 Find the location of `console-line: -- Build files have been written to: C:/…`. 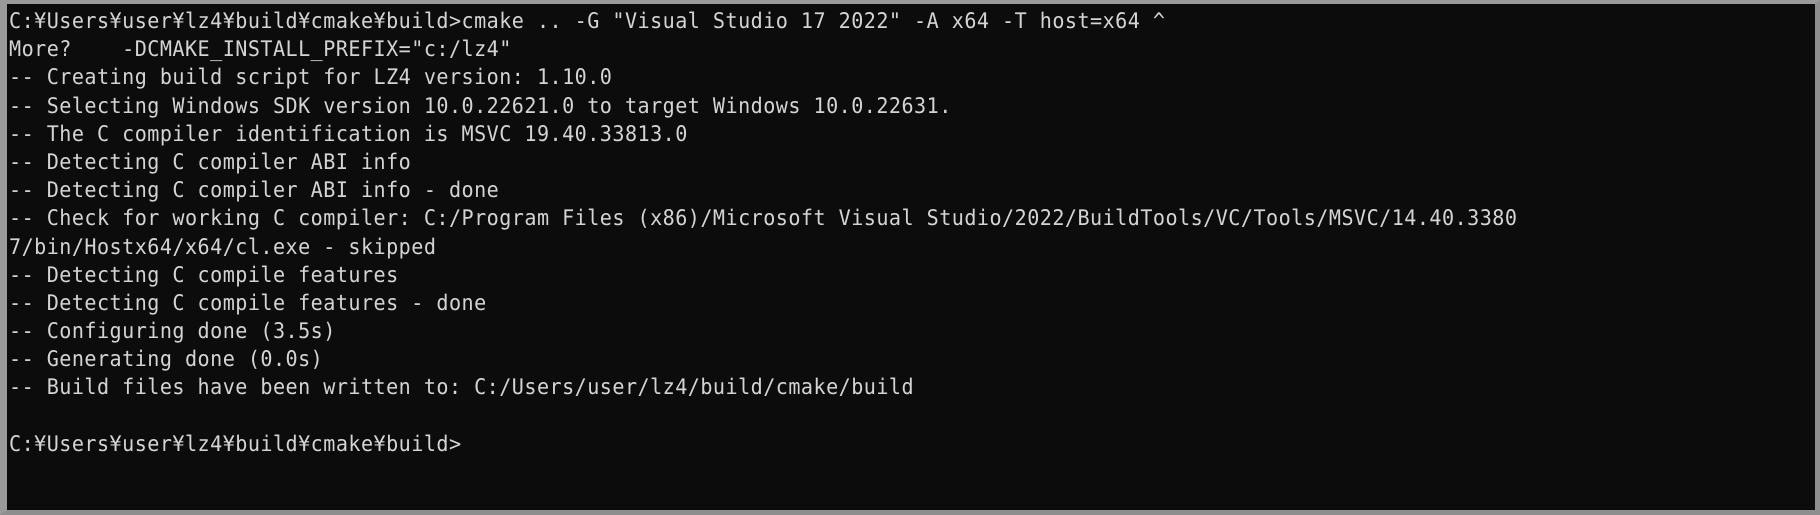

console-line: -- Build files have been written to: C:/… is located at coordinates (462, 388).